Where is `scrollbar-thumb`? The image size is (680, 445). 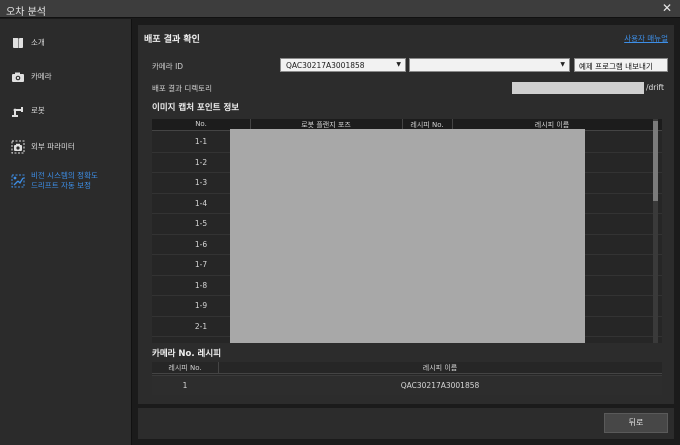
scrollbar-thumb is located at coordinates (655, 161).